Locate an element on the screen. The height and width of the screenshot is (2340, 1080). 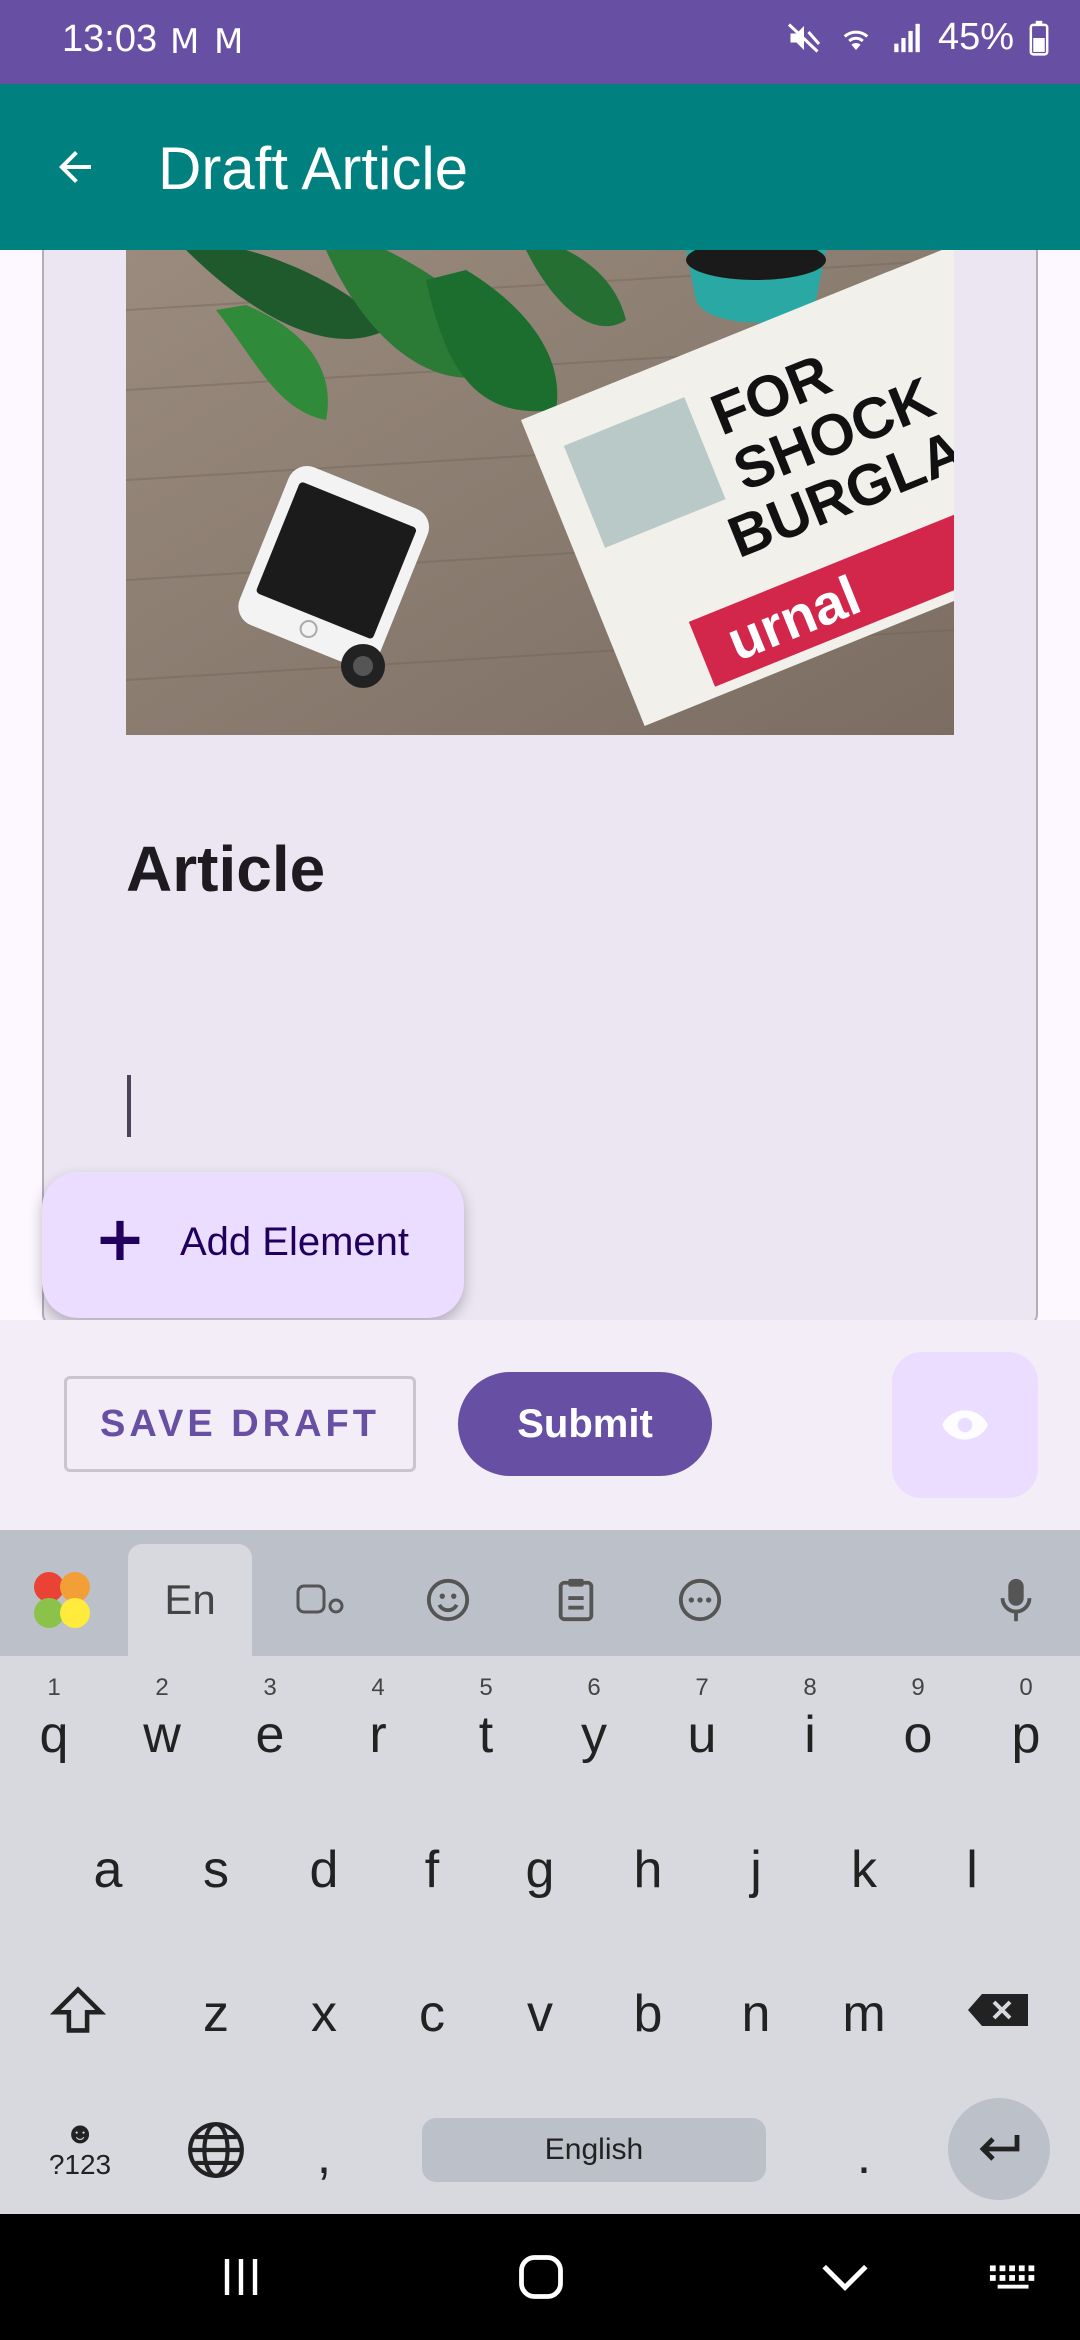
key-f: f is located at coordinates (432, 1870).